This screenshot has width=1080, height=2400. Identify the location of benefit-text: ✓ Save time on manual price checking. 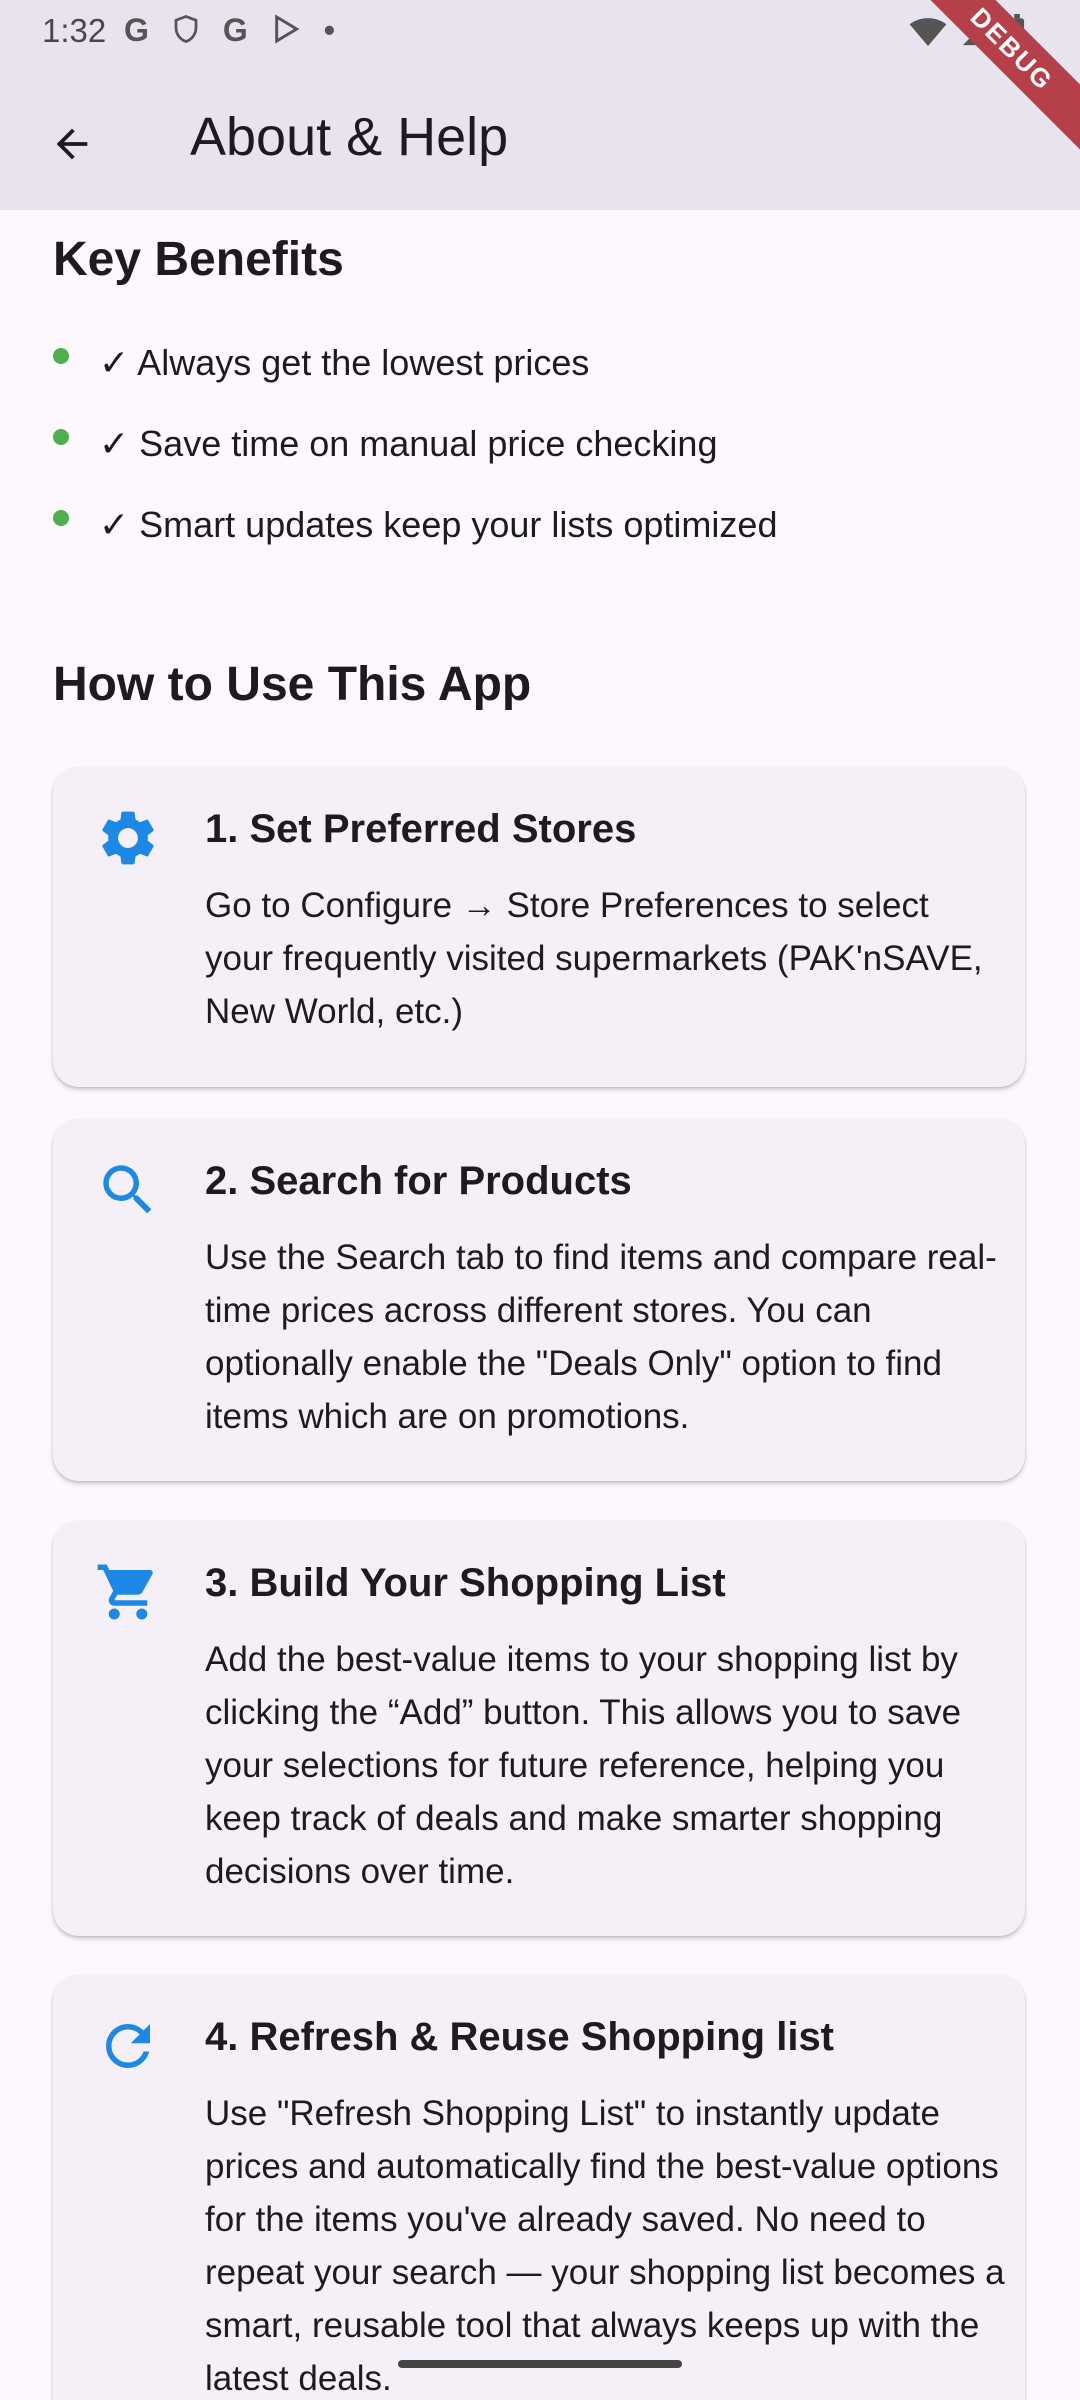
(408, 443).